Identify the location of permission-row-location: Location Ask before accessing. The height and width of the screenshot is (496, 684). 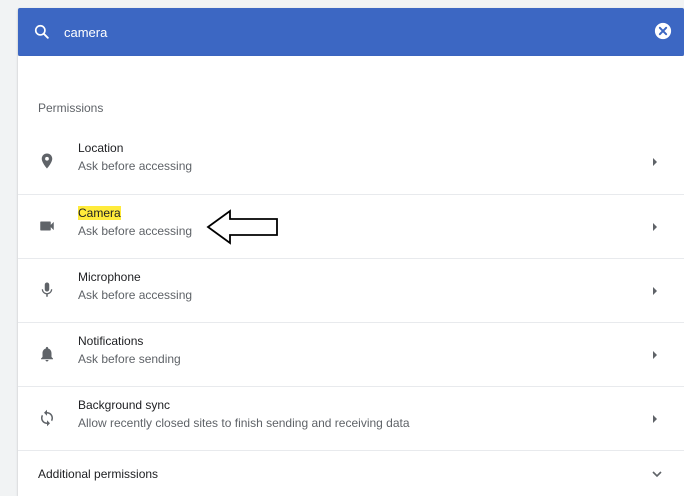
(351, 162).